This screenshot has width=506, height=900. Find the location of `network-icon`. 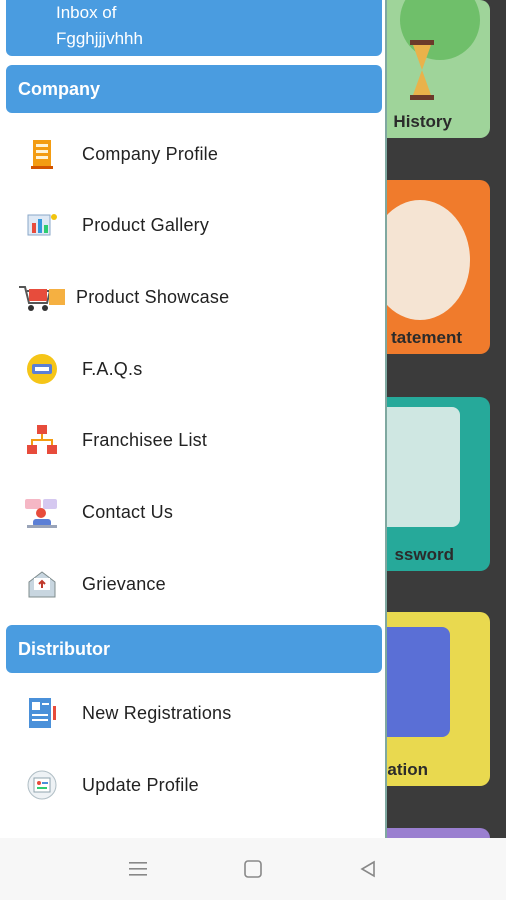

network-icon is located at coordinates (42, 440).